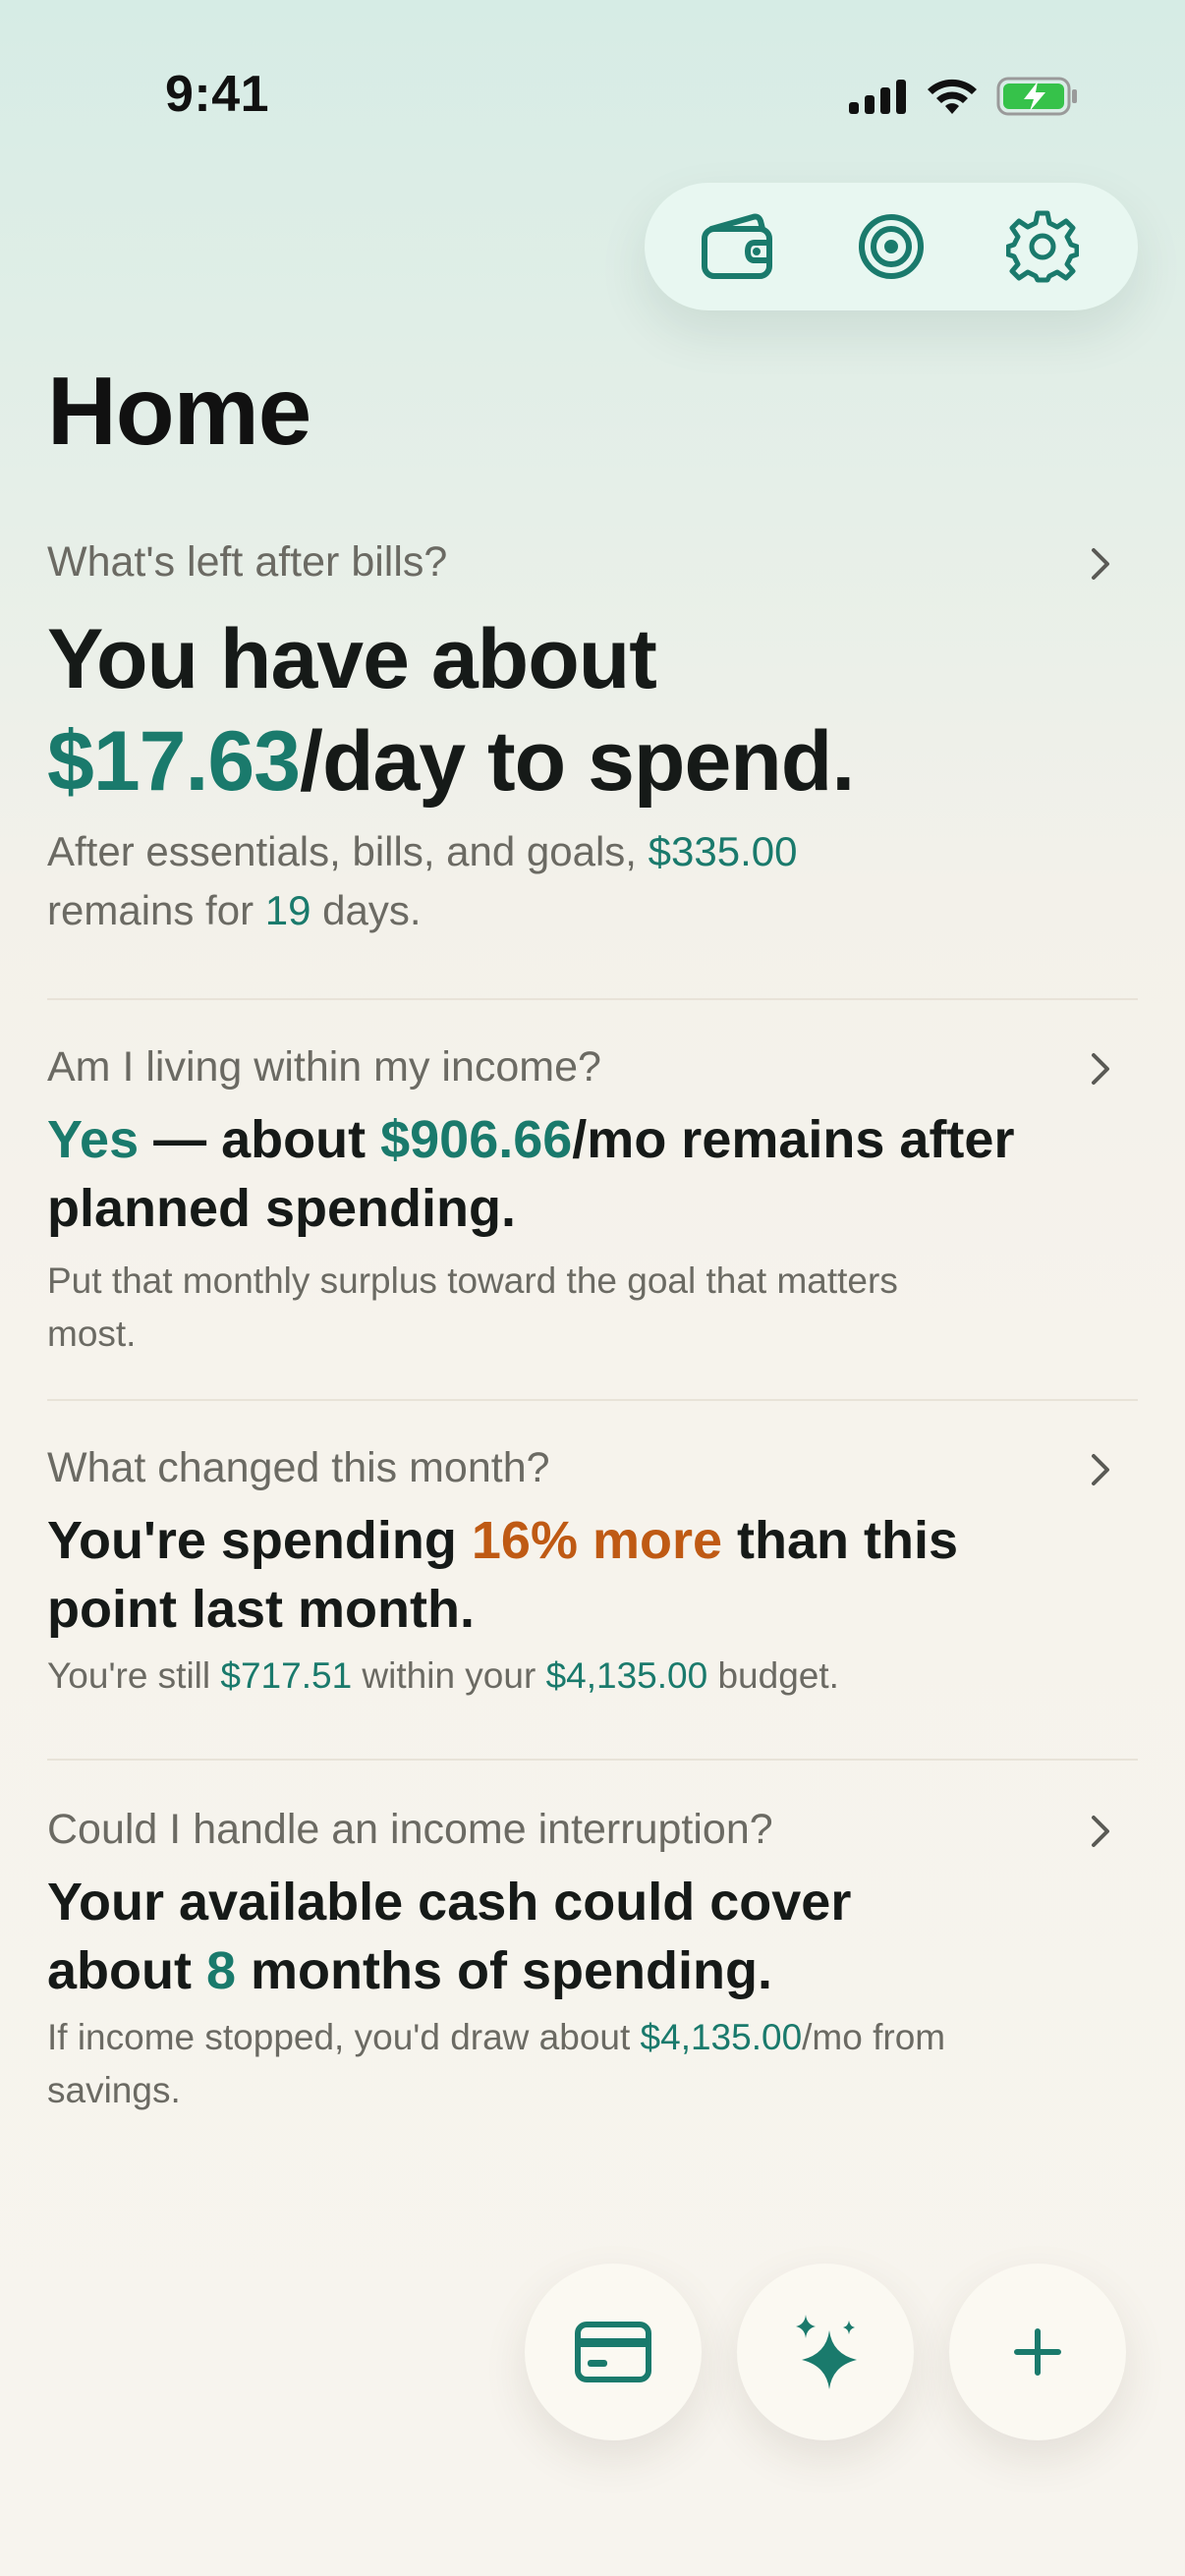  I want to click on daily-days: 19, so click(288, 910).